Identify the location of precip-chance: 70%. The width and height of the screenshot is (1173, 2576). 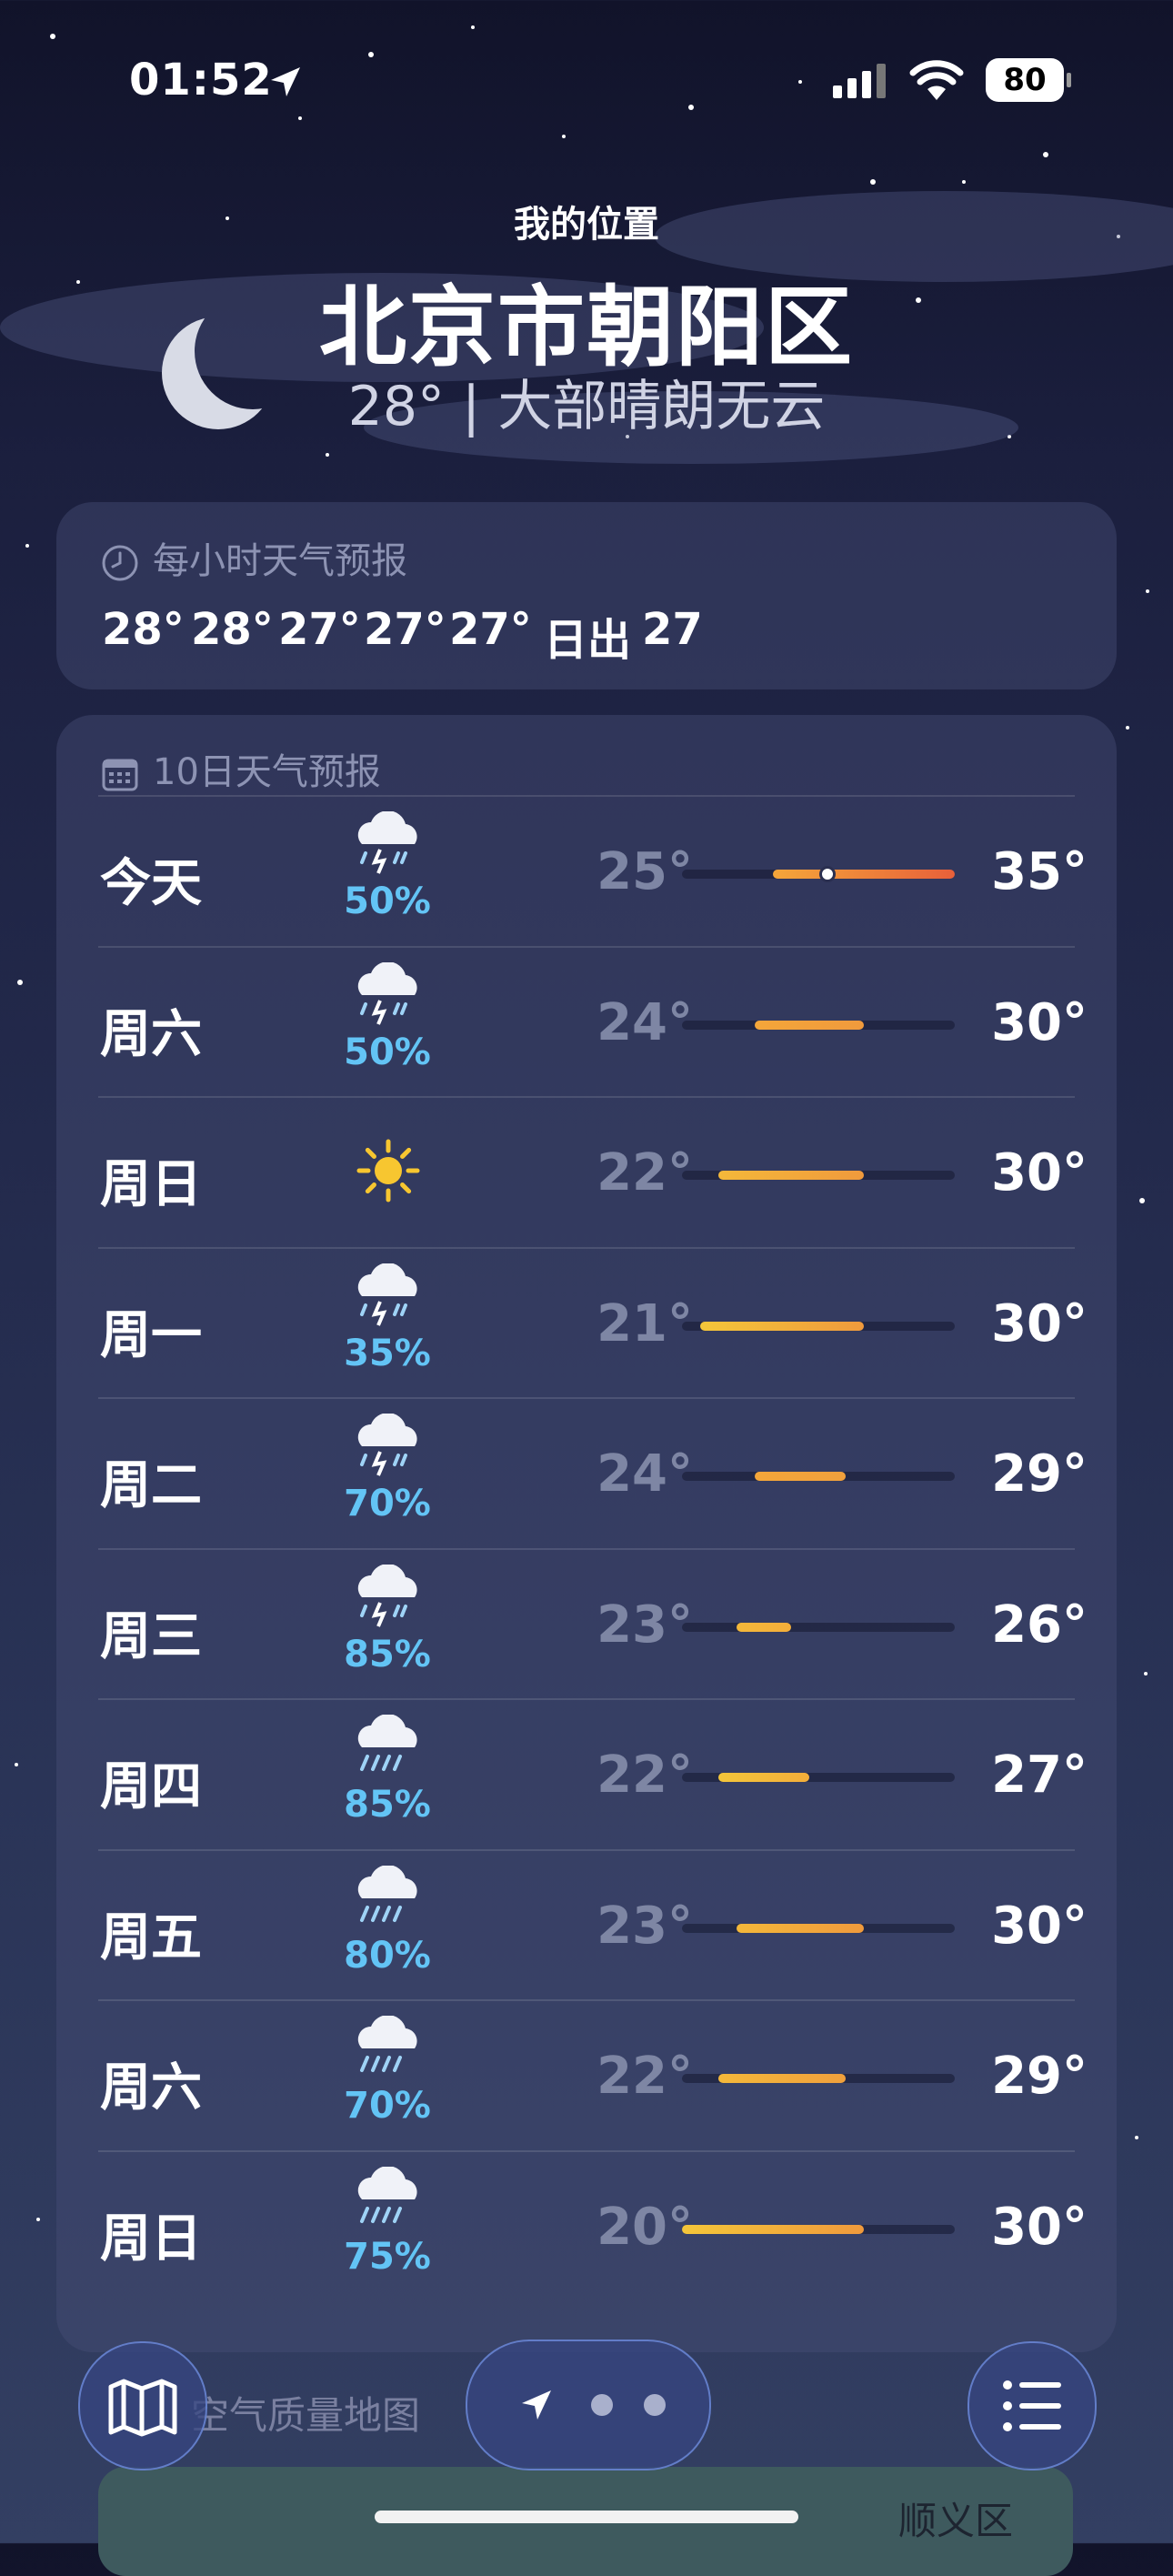
(388, 1503).